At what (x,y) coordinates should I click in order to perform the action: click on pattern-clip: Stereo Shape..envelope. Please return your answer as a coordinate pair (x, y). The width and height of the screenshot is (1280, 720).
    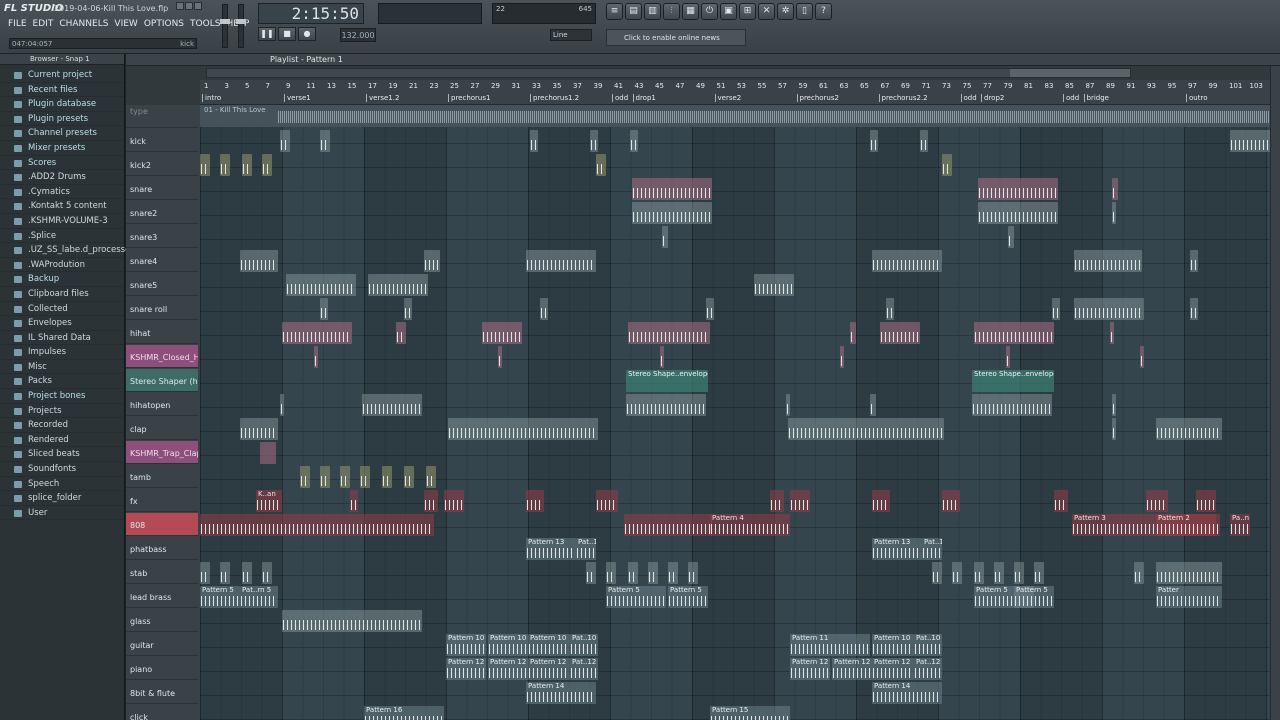
    Looking at the image, I should click on (667, 381).